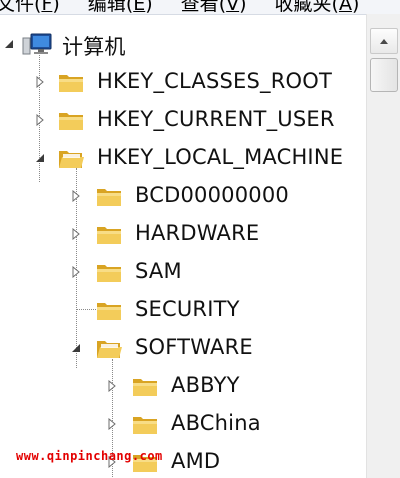 This screenshot has width=400, height=478. I want to click on tree-item-hkey-classes-root: HKEY_CLASSES_ROOT, so click(183, 82).